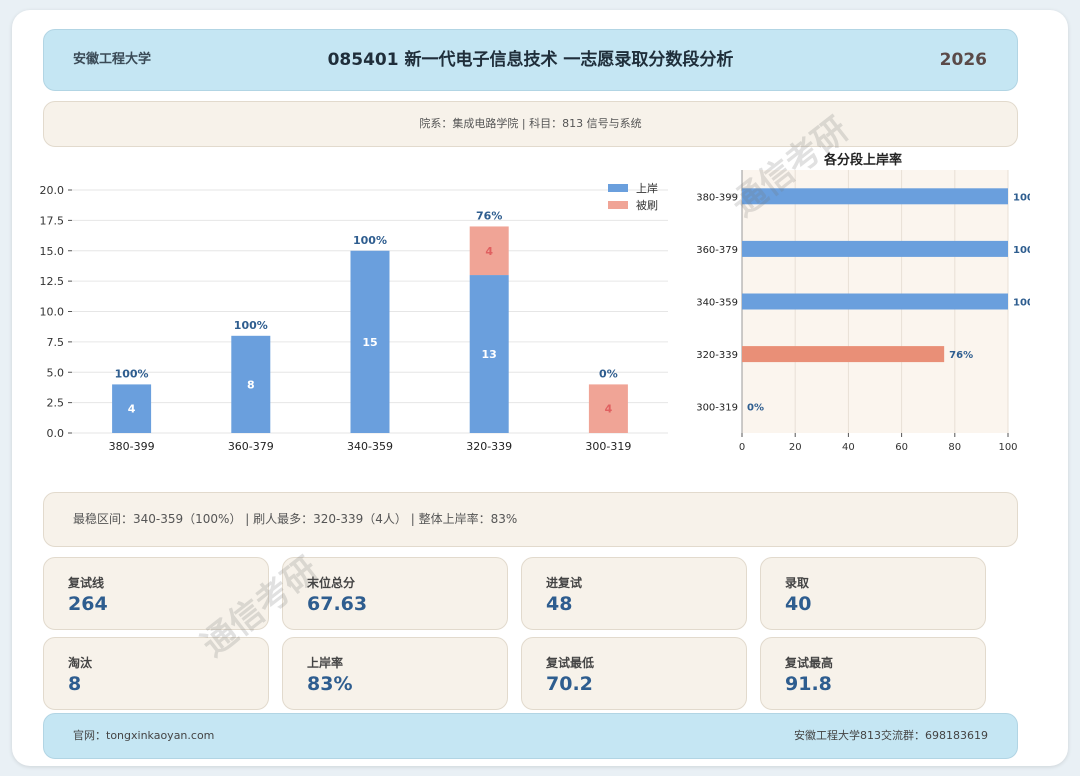 Image resolution: width=1080 pixels, height=776 pixels. Describe the element at coordinates (251, 446) in the screenshot. I see `x-tick-label: 360-379` at that location.